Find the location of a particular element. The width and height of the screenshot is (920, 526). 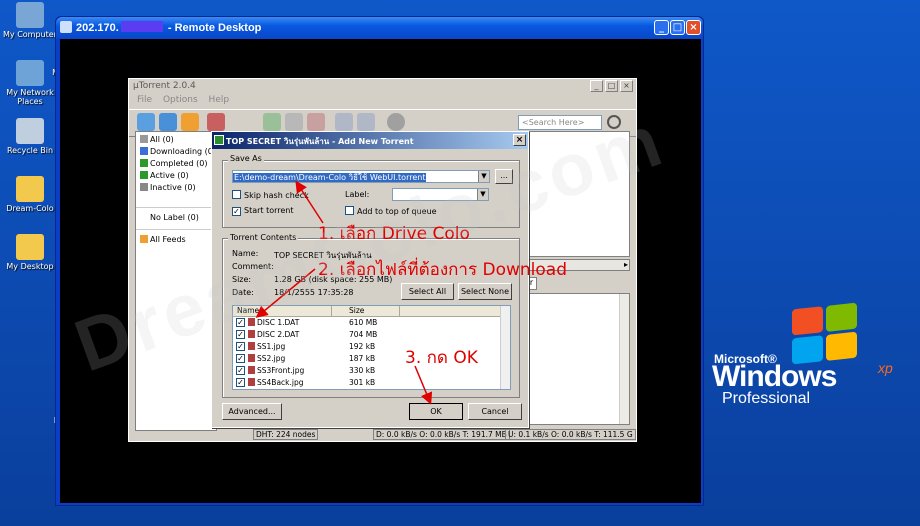

arrow-step3 is located at coordinates (423, 385).